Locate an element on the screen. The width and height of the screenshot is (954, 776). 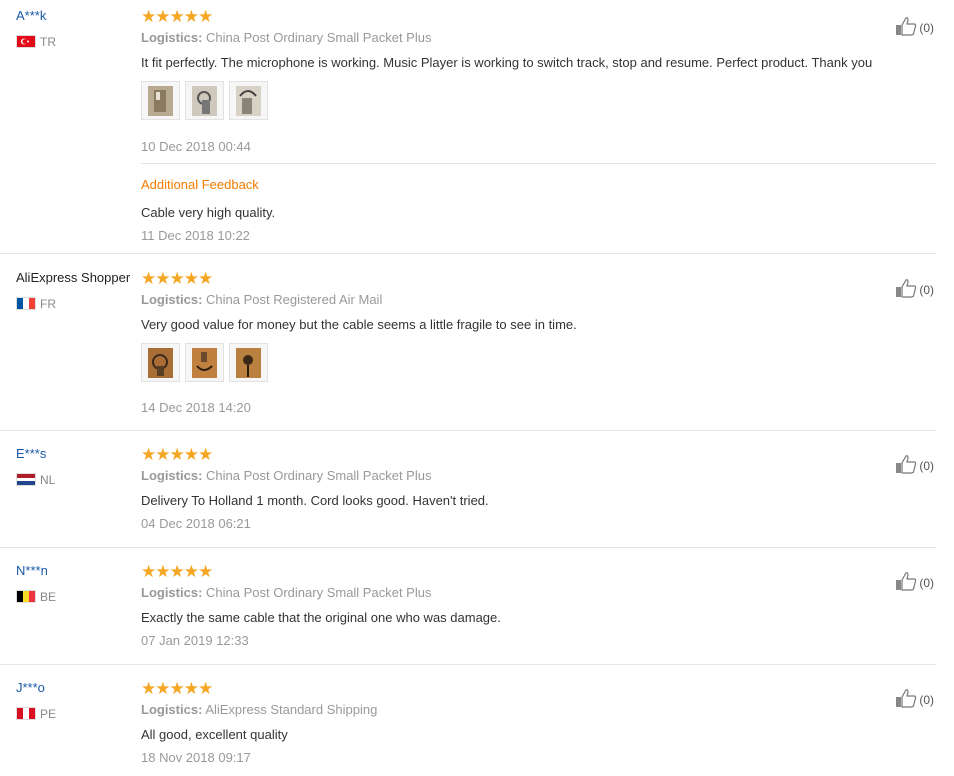
additional-feedback-text: Cable very high quality. is located at coordinates (208, 212).